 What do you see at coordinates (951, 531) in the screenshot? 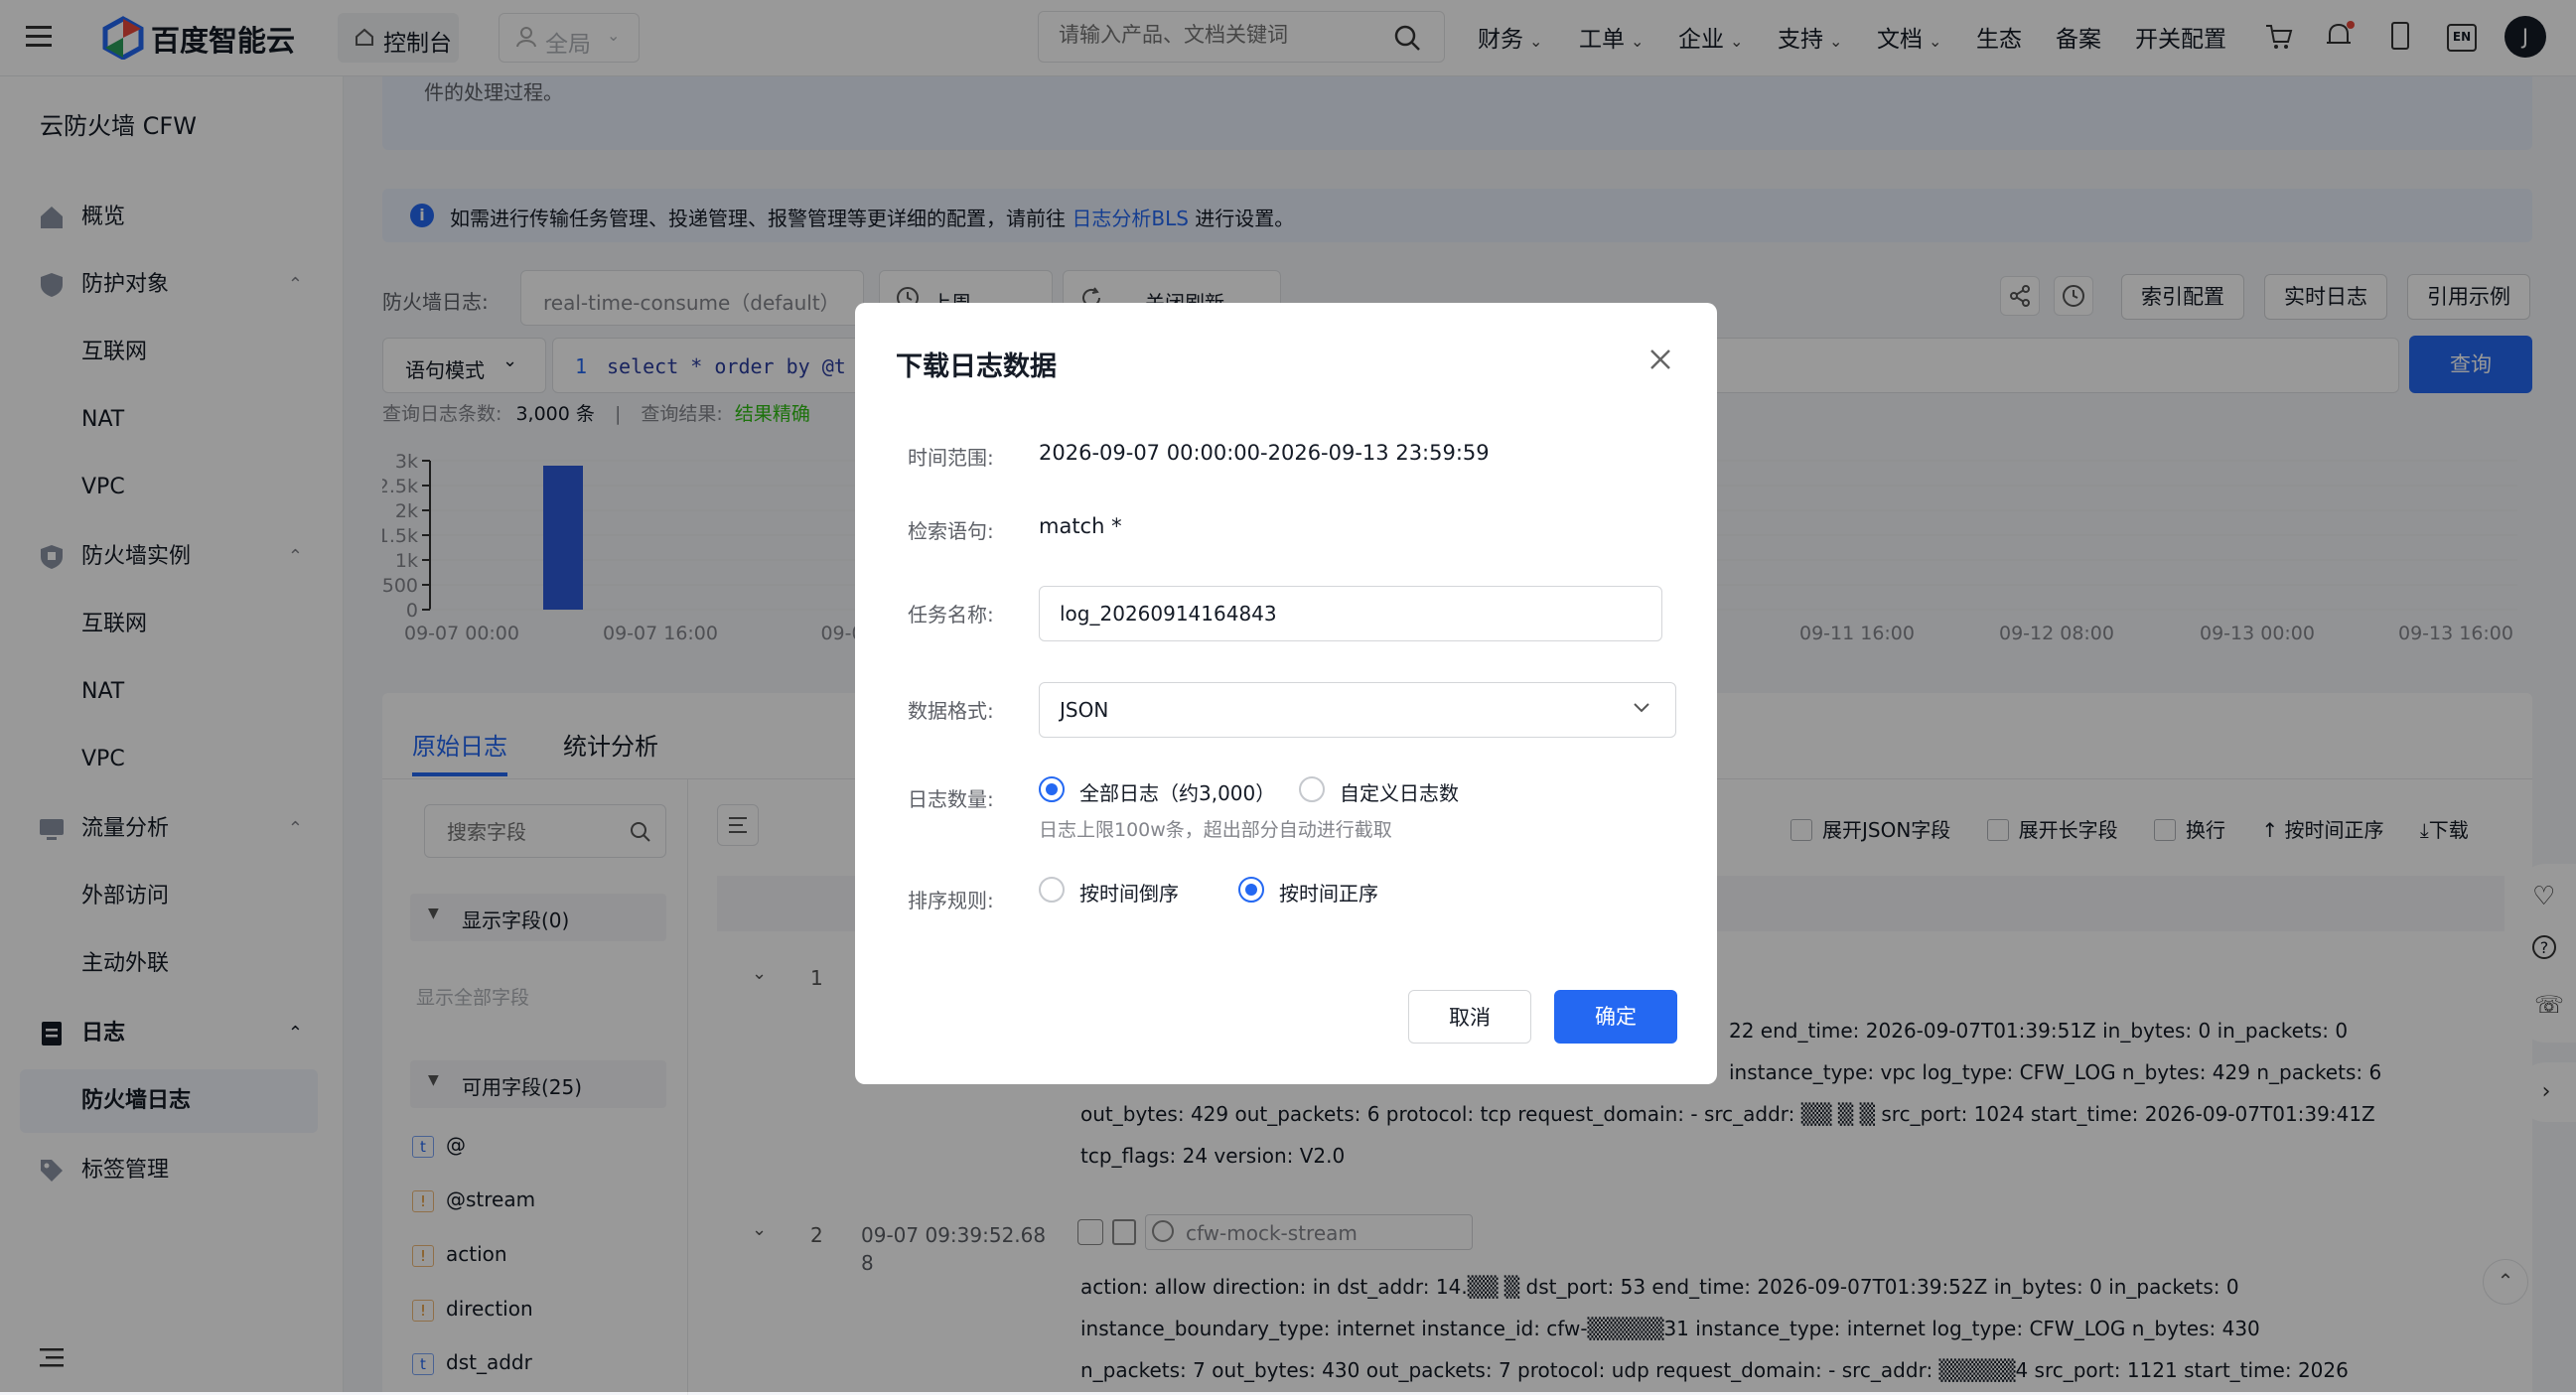
I see `query-label: 检索语句:` at bounding box center [951, 531].